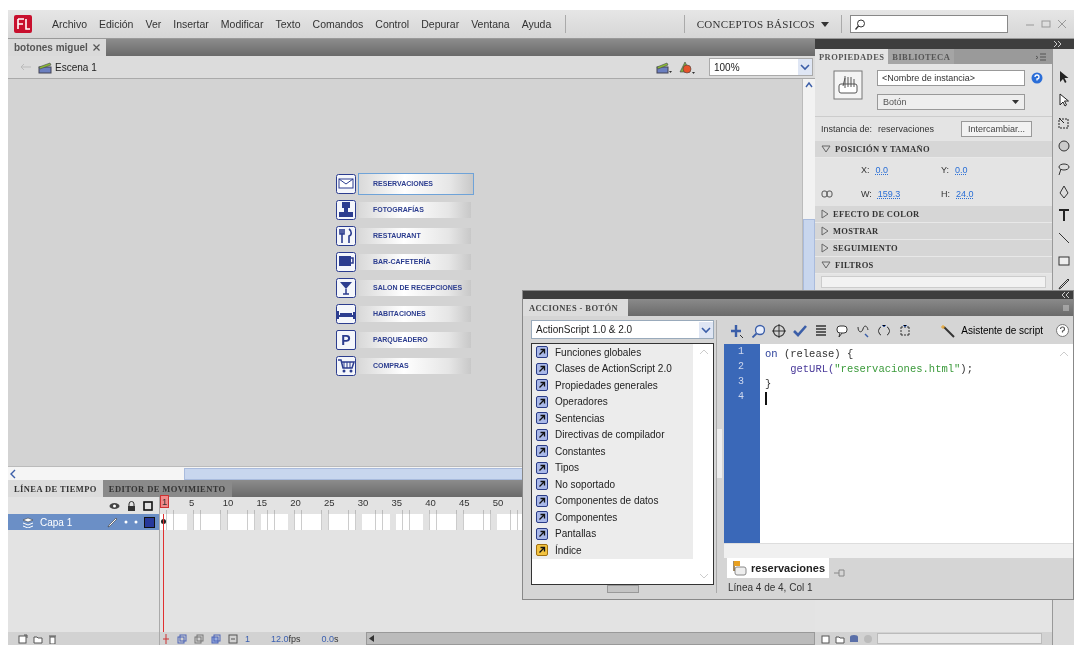  Describe the element at coordinates (664, 67) in the screenshot. I see `clapperboard-icon` at that location.